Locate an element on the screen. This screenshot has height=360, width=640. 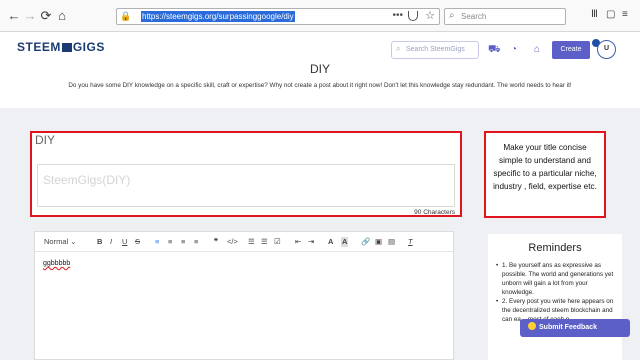
link-icon: 🔗 is located at coordinates (365, 242).